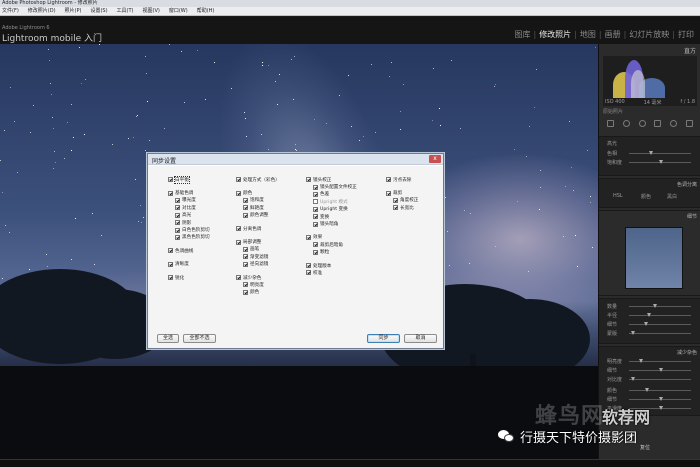 The height and width of the screenshot is (467, 700). I want to click on menu-view: 视图(V), so click(151, 11).